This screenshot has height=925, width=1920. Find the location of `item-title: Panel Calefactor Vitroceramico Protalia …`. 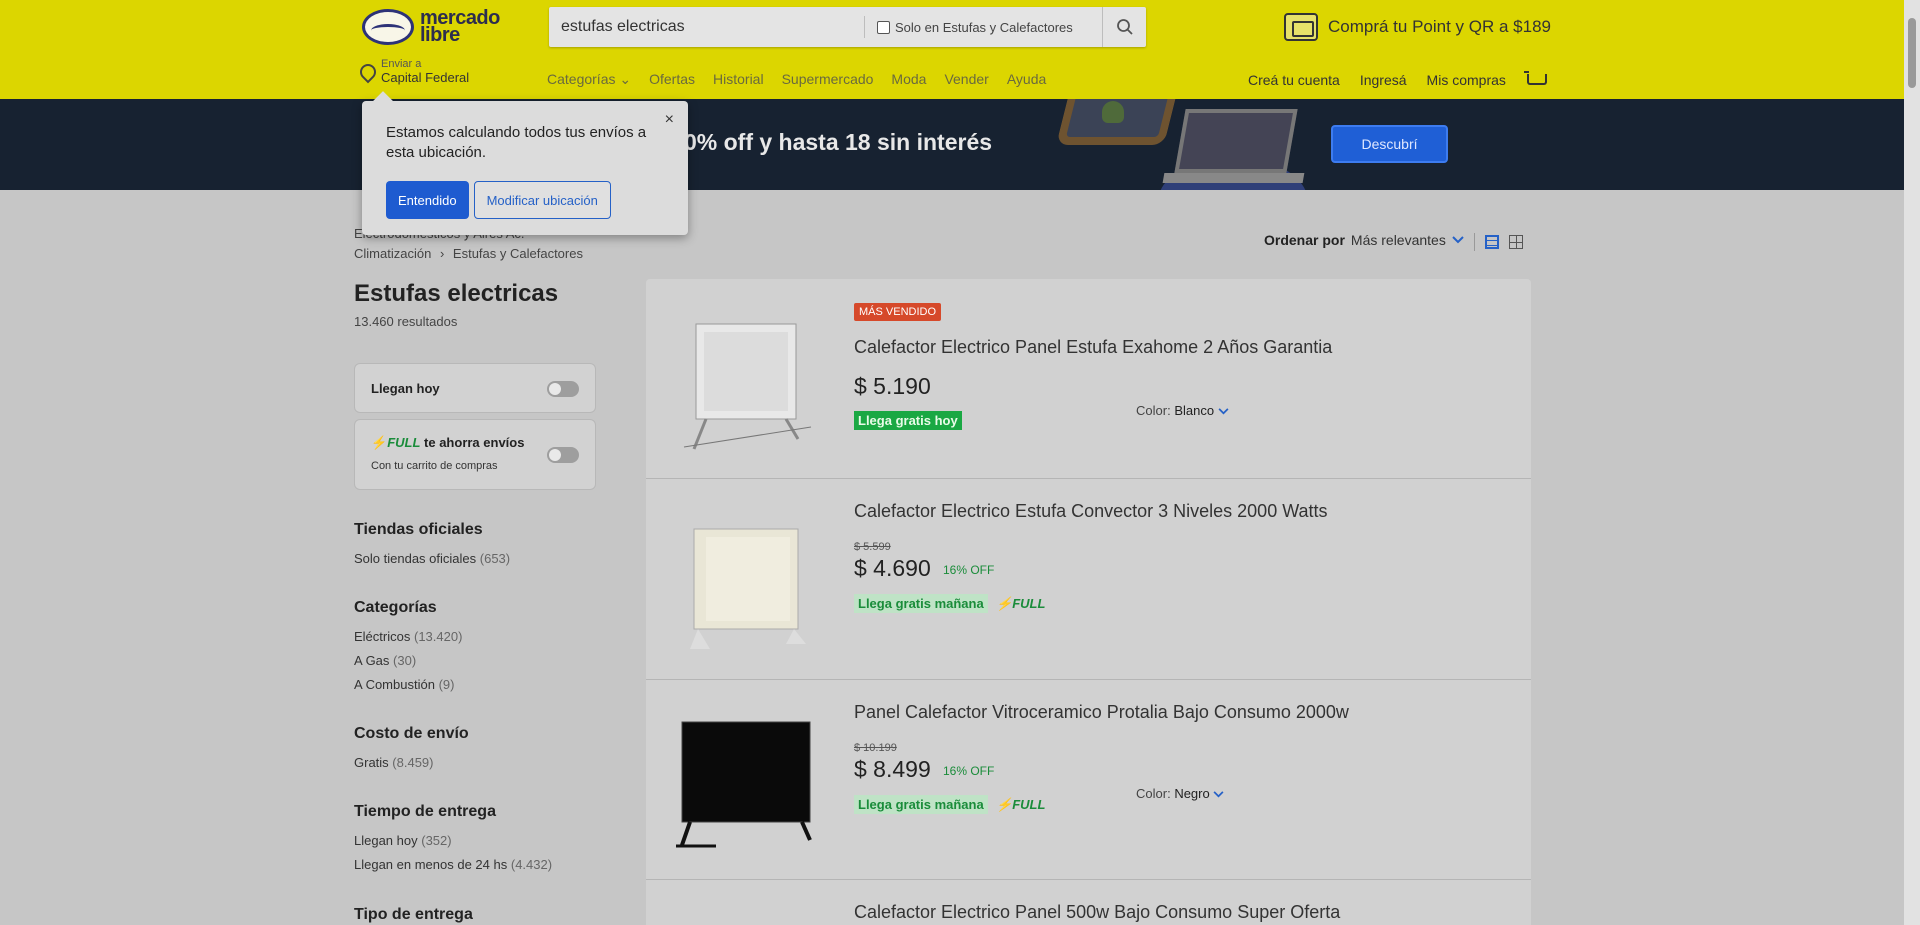

item-title: Panel Calefactor Vitroceramico Protalia … is located at coordinates (1101, 712).